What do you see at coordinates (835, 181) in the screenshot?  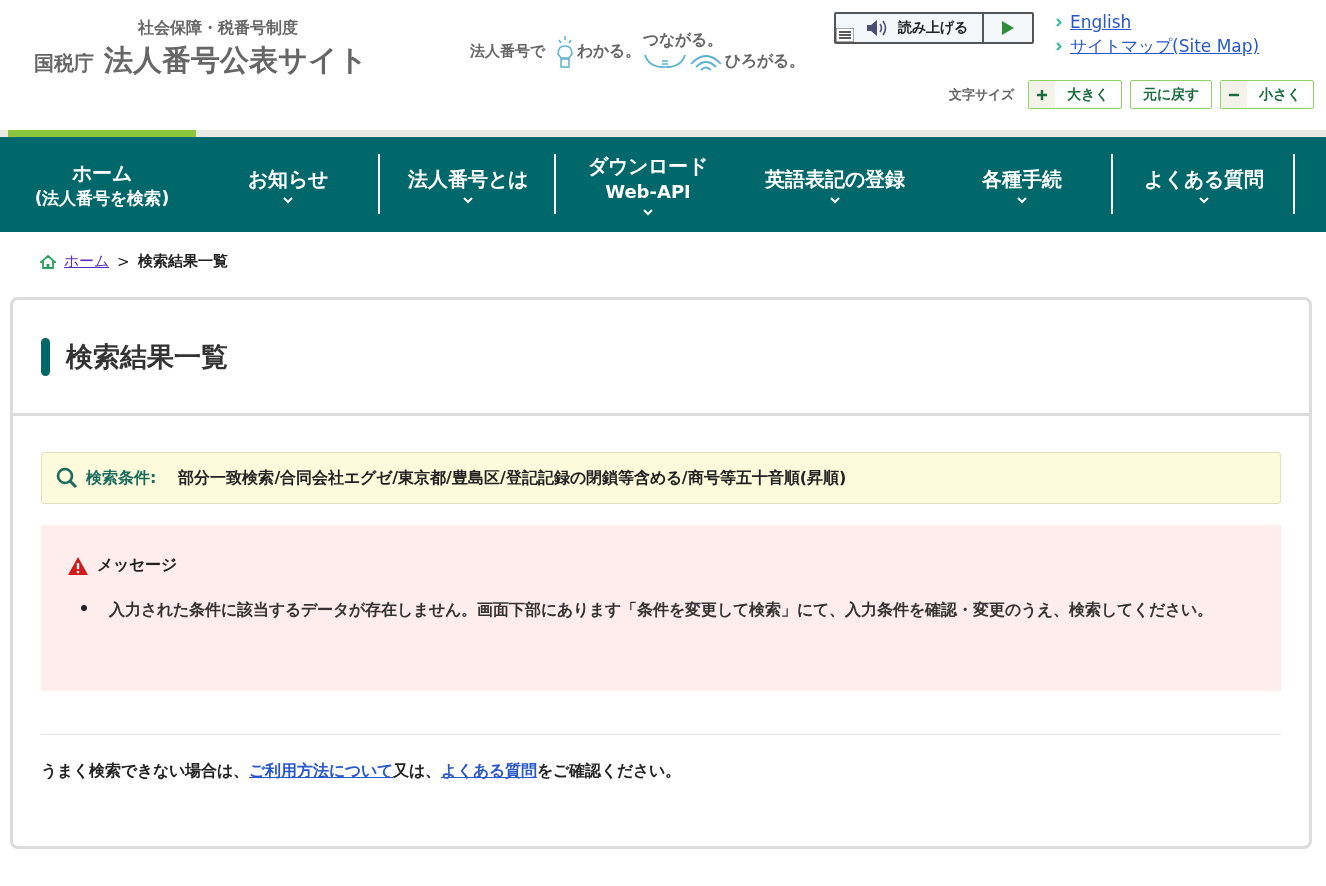 I see `nav-item: 英語表記の登録` at bounding box center [835, 181].